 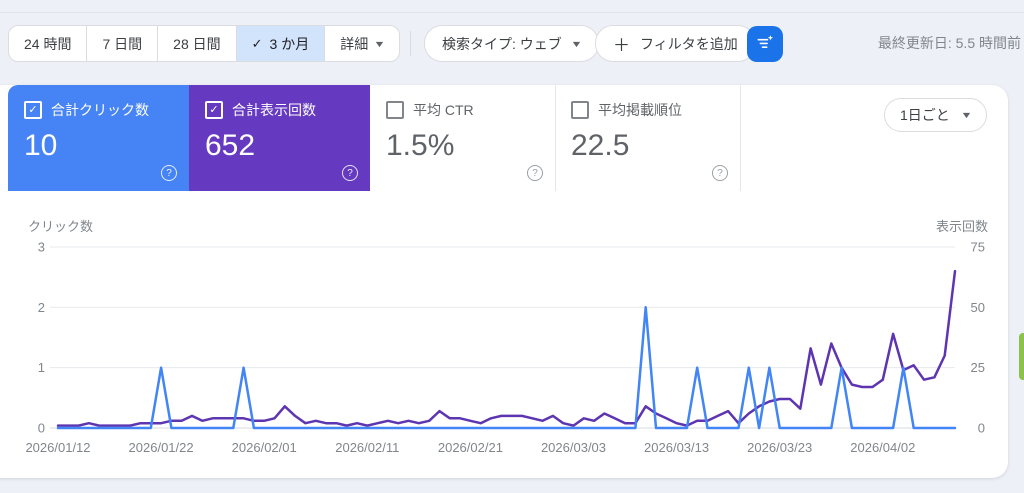 What do you see at coordinates (41, 247) in the screenshot?
I see `left-axis-tick: 3` at bounding box center [41, 247].